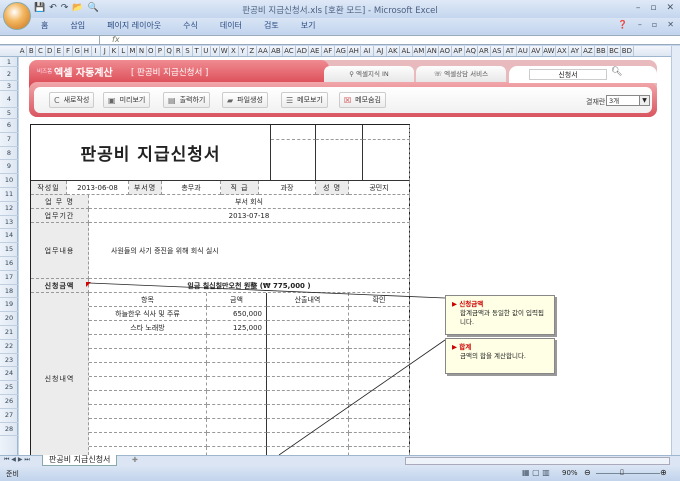 The width and height of the screenshot is (680, 481). I want to click on column-header: T, so click(197, 51).